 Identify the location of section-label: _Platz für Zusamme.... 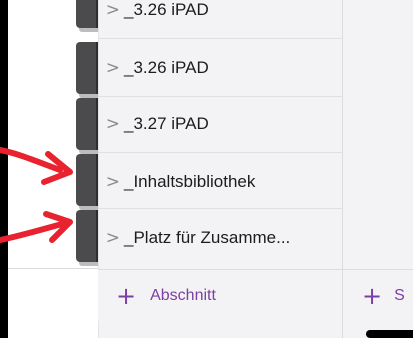
(207, 237).